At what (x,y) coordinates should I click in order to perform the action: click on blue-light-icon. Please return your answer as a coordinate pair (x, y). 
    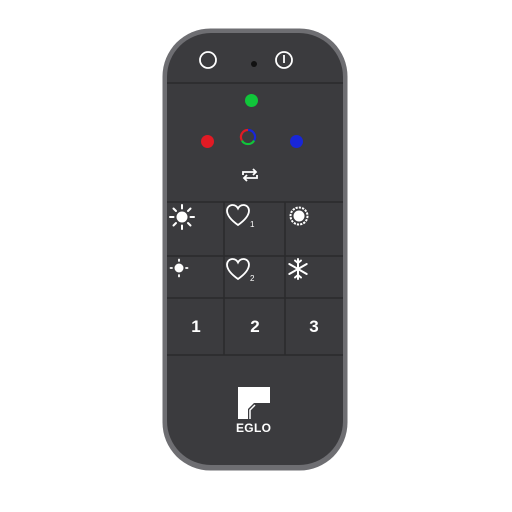
    Looking at the image, I should click on (296, 141).